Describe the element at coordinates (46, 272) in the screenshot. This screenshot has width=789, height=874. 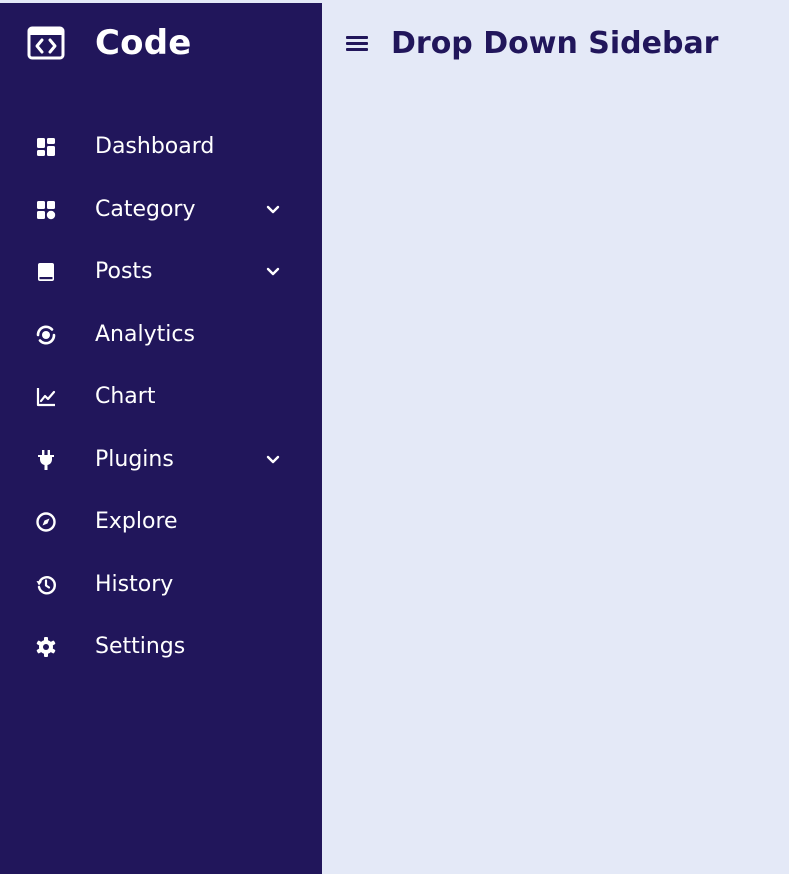
I see `book-icon` at that location.